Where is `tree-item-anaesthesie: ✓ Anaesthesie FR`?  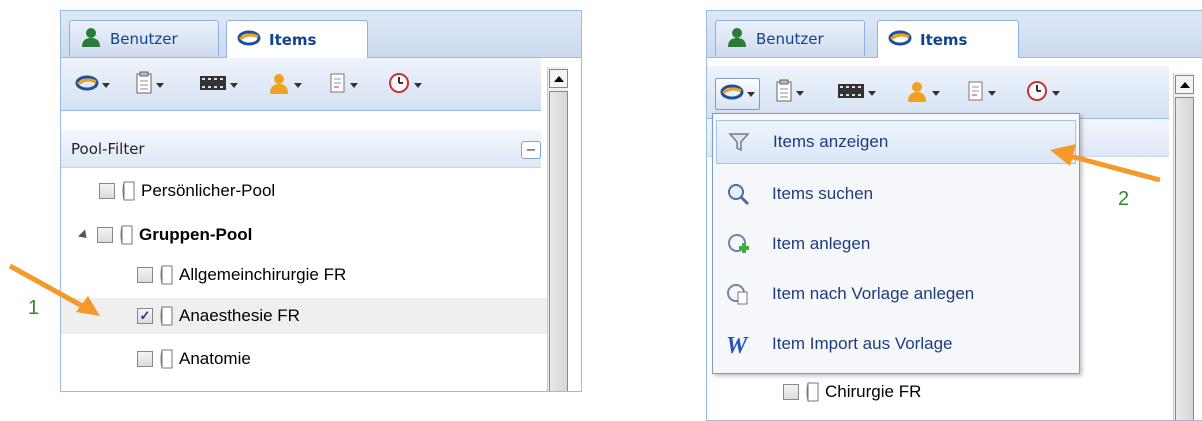 tree-item-anaesthesie: ✓ Anaesthesie FR is located at coordinates (304, 316).